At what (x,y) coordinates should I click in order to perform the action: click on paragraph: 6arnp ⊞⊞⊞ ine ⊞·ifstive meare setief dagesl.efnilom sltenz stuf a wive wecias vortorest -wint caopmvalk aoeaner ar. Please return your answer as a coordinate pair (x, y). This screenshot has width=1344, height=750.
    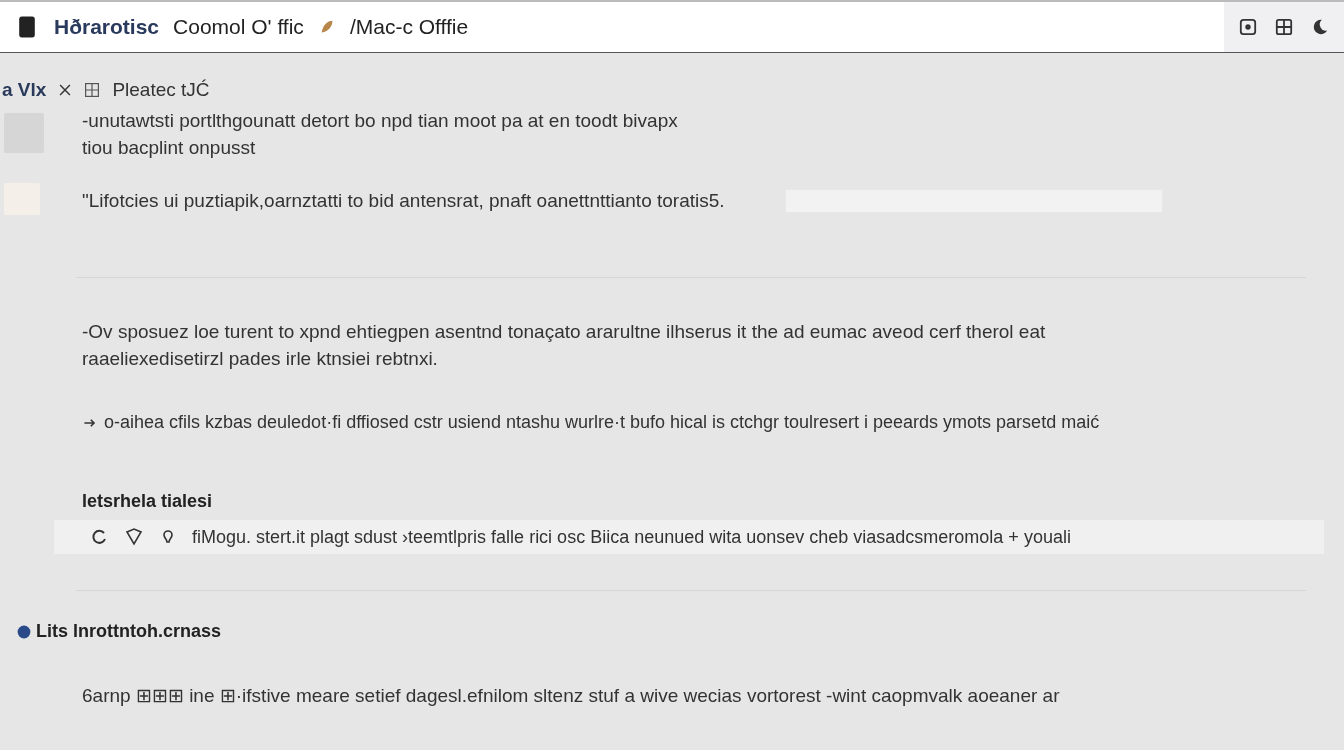
    Looking at the image, I should click on (571, 696).